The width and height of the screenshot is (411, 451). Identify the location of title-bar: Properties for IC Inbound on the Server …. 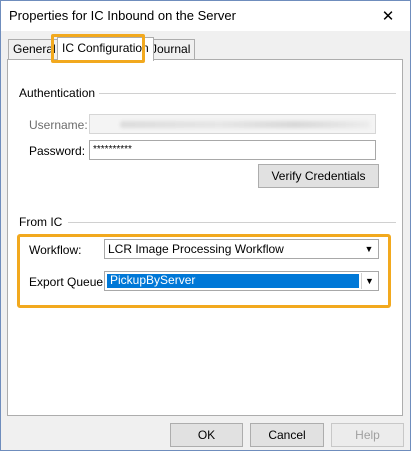
(205, 16).